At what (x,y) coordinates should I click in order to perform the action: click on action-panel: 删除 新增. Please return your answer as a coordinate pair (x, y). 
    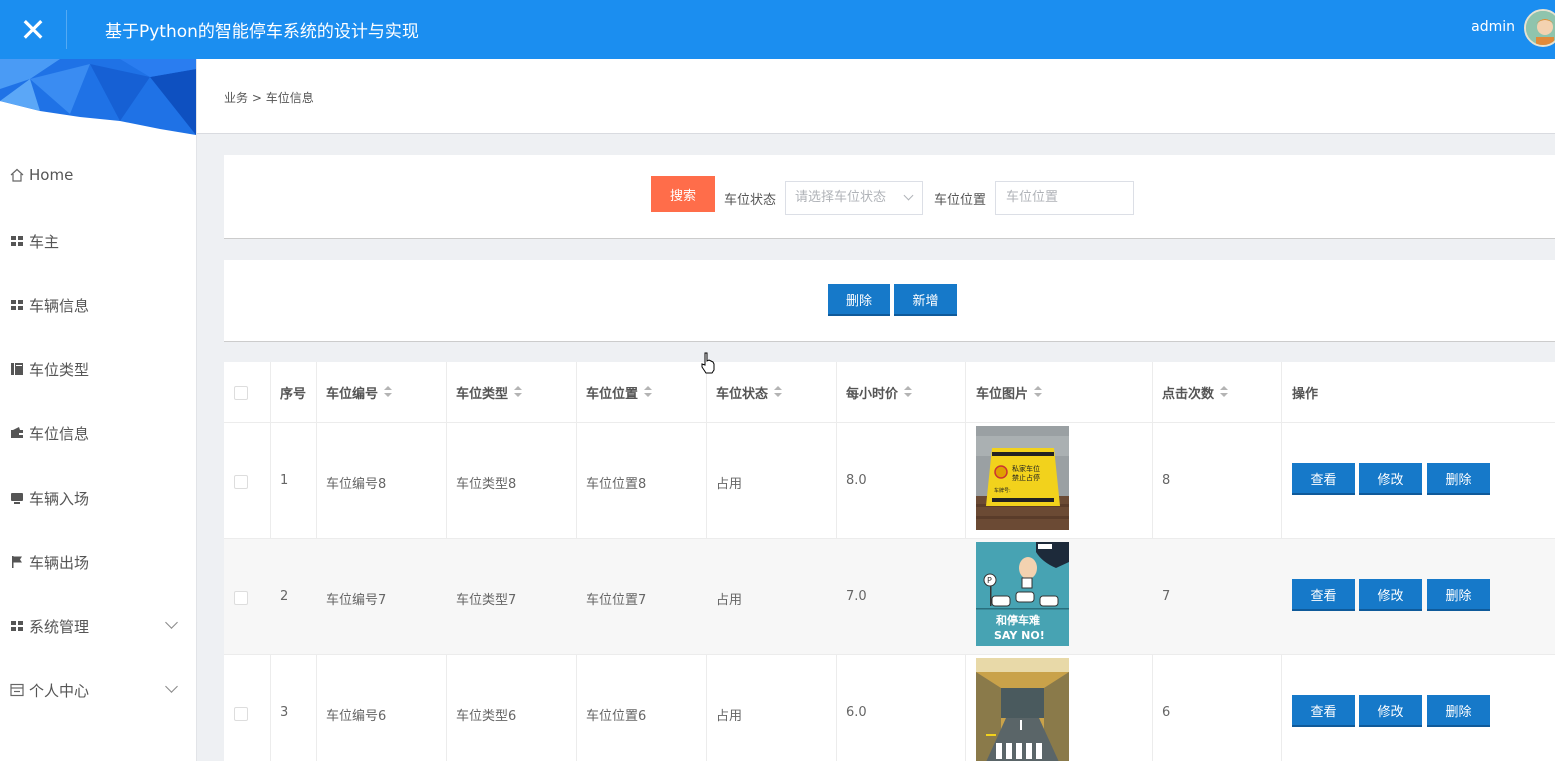
    Looking at the image, I should click on (889, 301).